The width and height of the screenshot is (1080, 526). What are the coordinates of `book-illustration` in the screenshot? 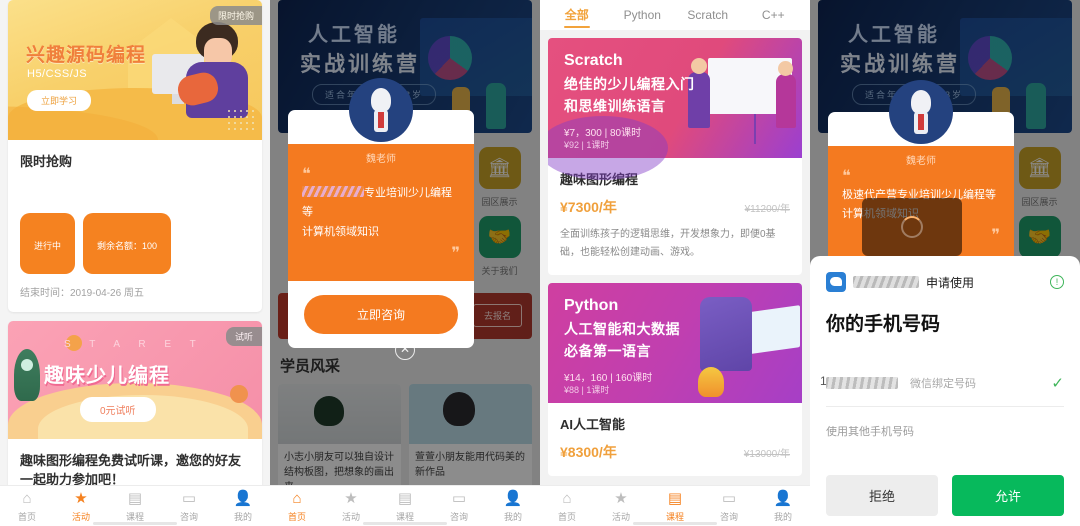 It's located at (772, 330).